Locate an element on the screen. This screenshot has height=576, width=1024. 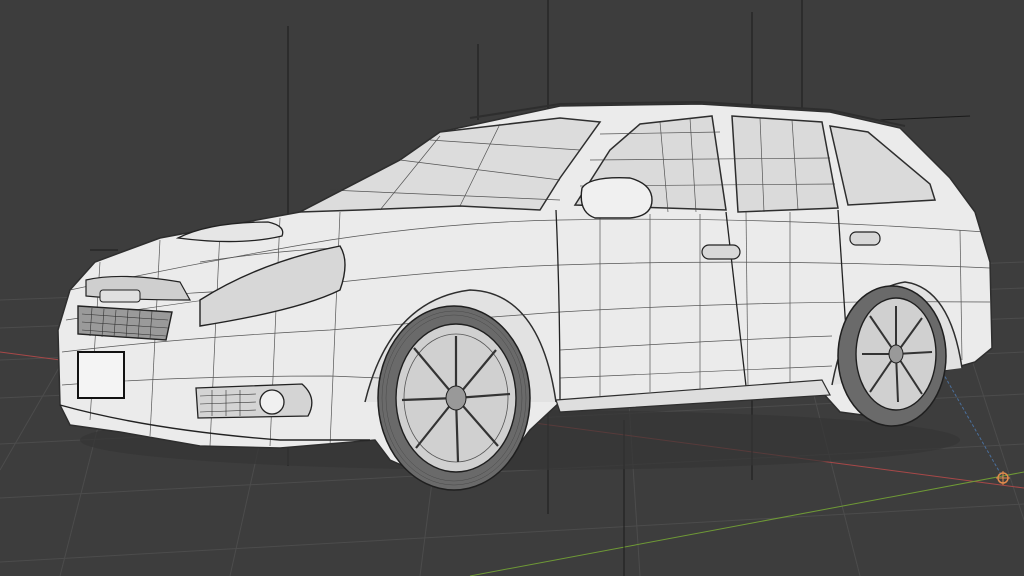
fog-light is located at coordinates (272, 402).